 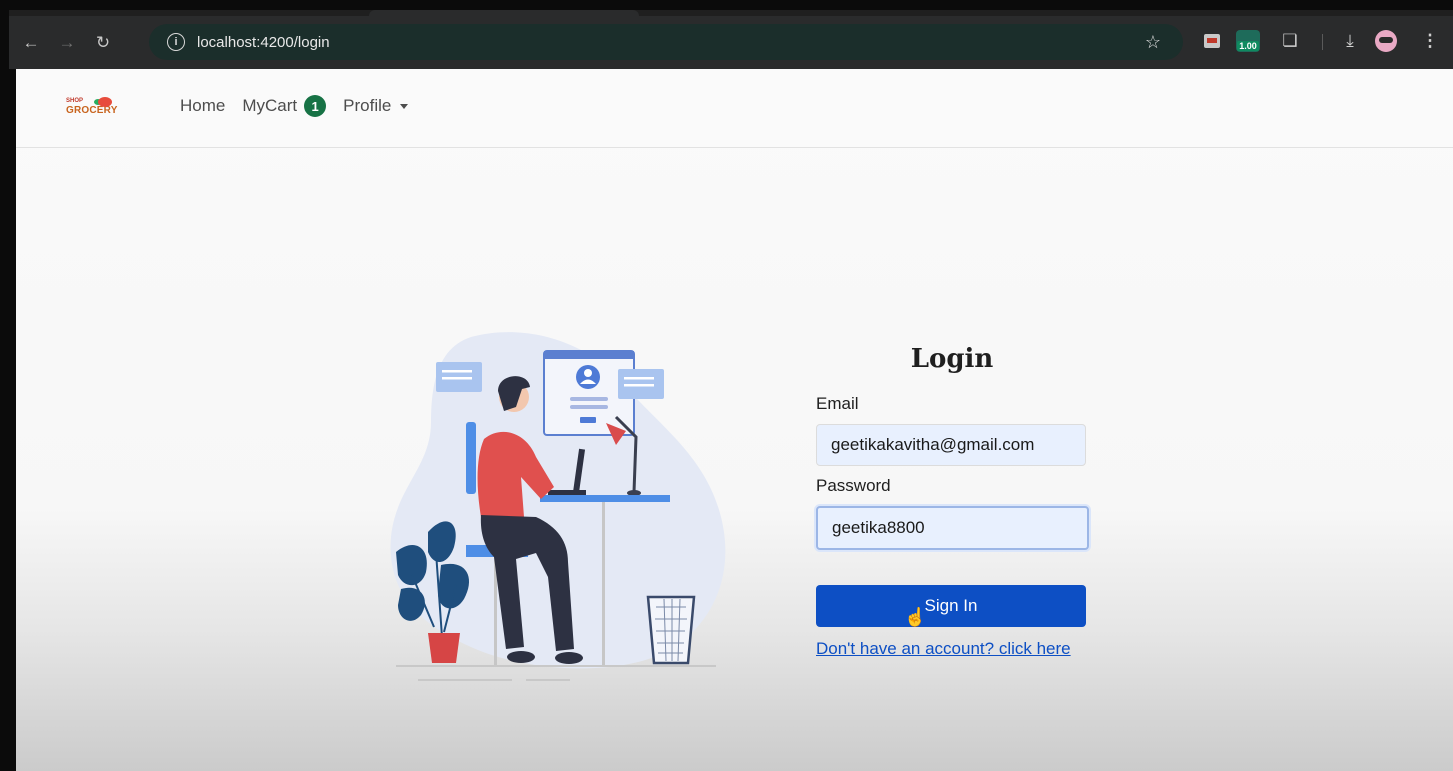 What do you see at coordinates (1430, 41) in the screenshot?
I see `kebab-menu-icon: ⋮` at bounding box center [1430, 41].